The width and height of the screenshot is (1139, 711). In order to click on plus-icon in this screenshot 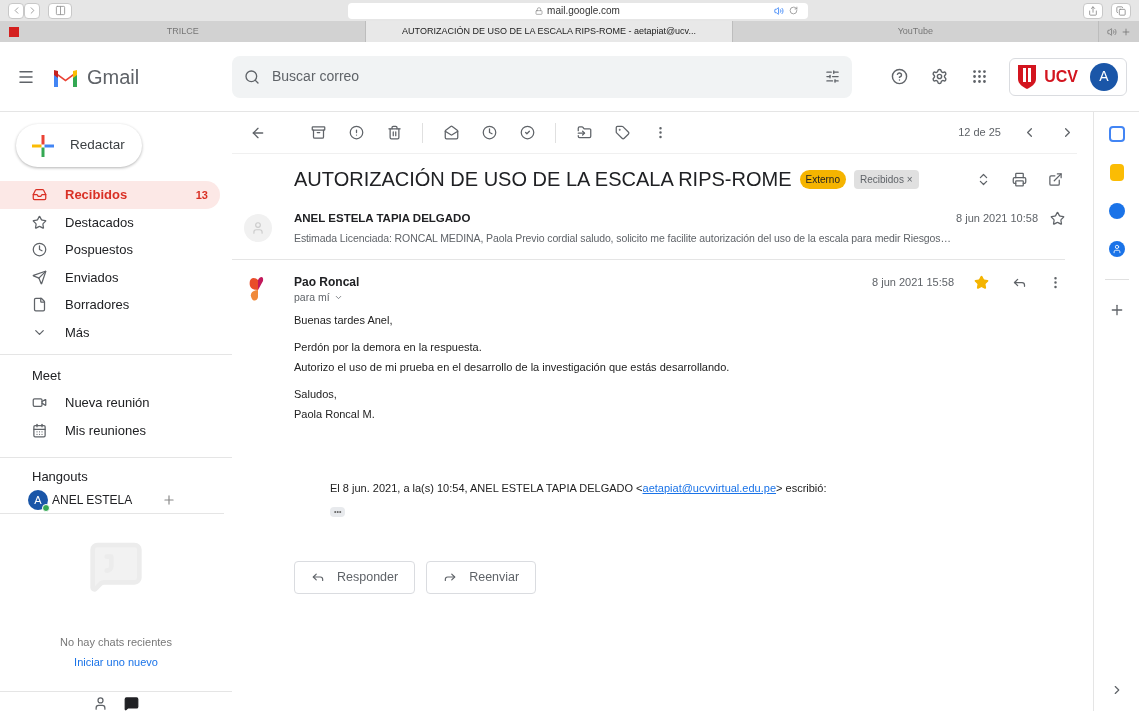, I will do `click(43, 145)`.